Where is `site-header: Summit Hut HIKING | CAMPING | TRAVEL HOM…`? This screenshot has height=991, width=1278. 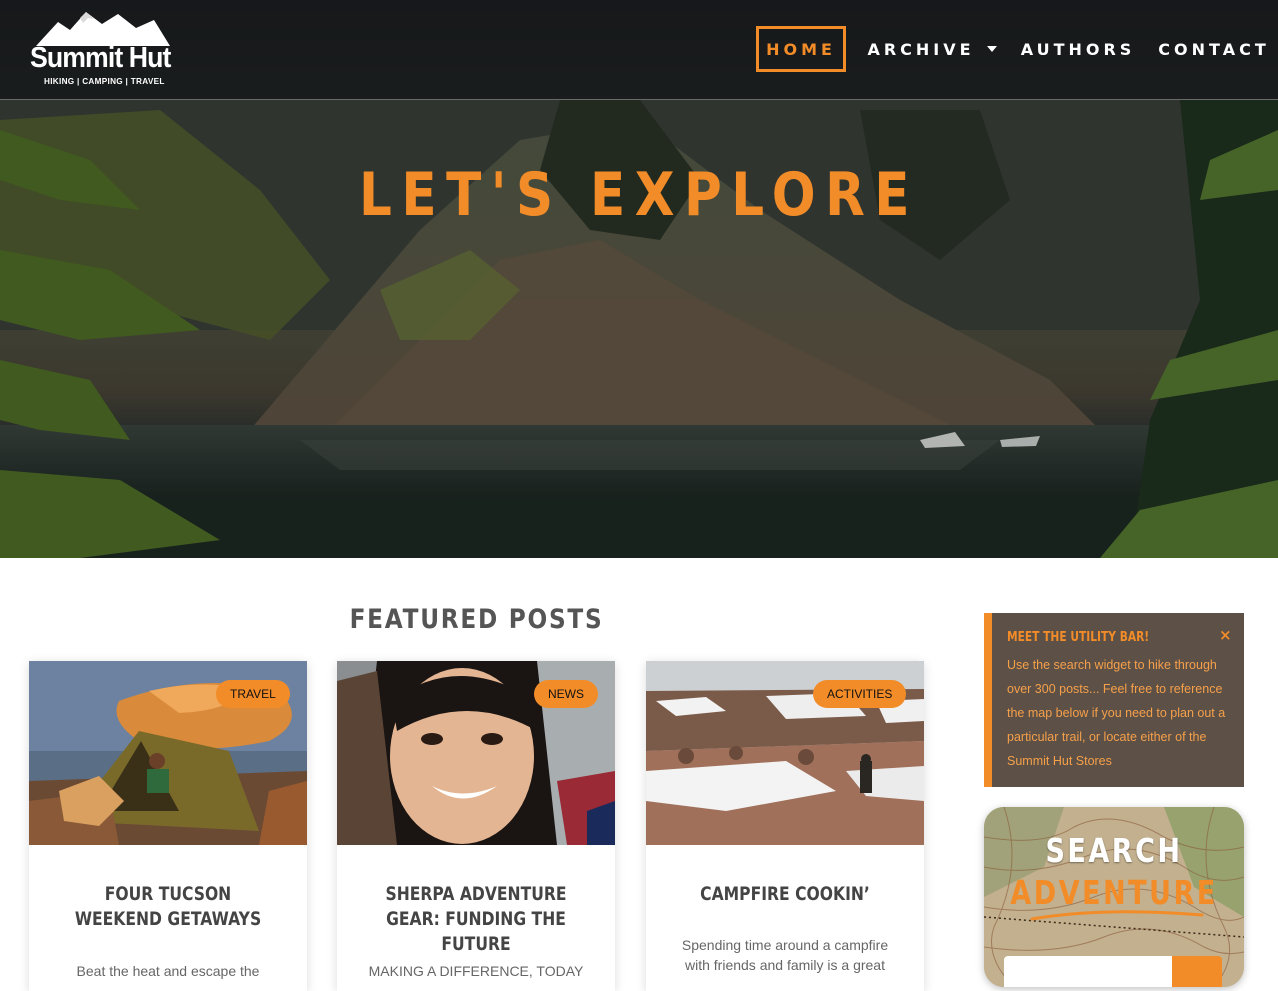 site-header: Summit Hut HIKING | CAMPING | TRAVEL HOM… is located at coordinates (639, 50).